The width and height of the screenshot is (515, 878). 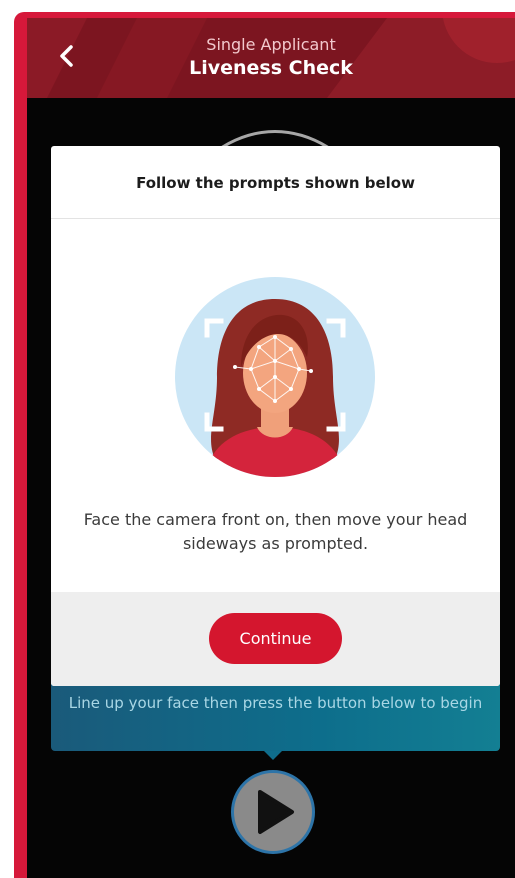 I want to click on play-icon, so click(x=276, y=812).